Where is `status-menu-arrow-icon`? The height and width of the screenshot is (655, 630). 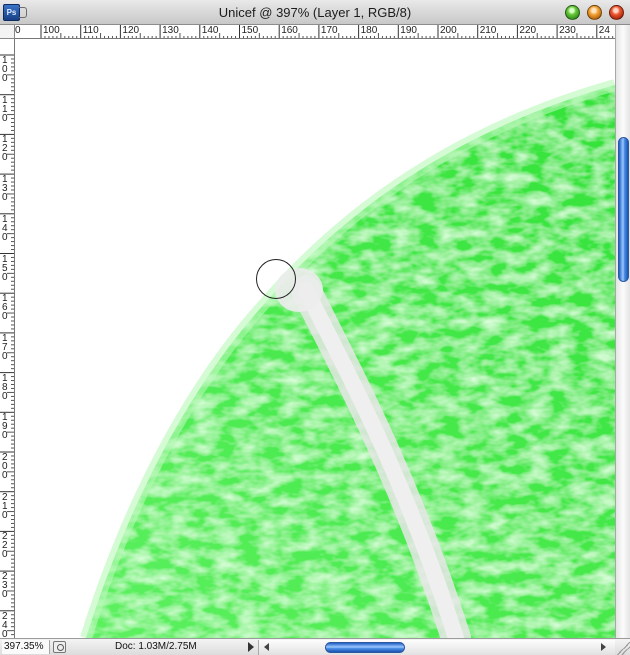
status-menu-arrow-icon is located at coordinates (251, 647).